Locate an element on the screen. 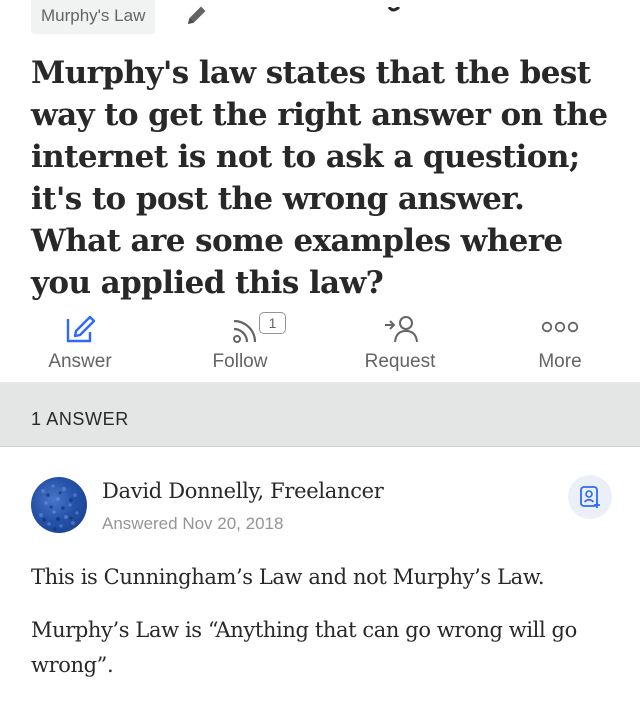  question-action-bar: Answer 1 Follow Request More is located at coordinates (320, 346).